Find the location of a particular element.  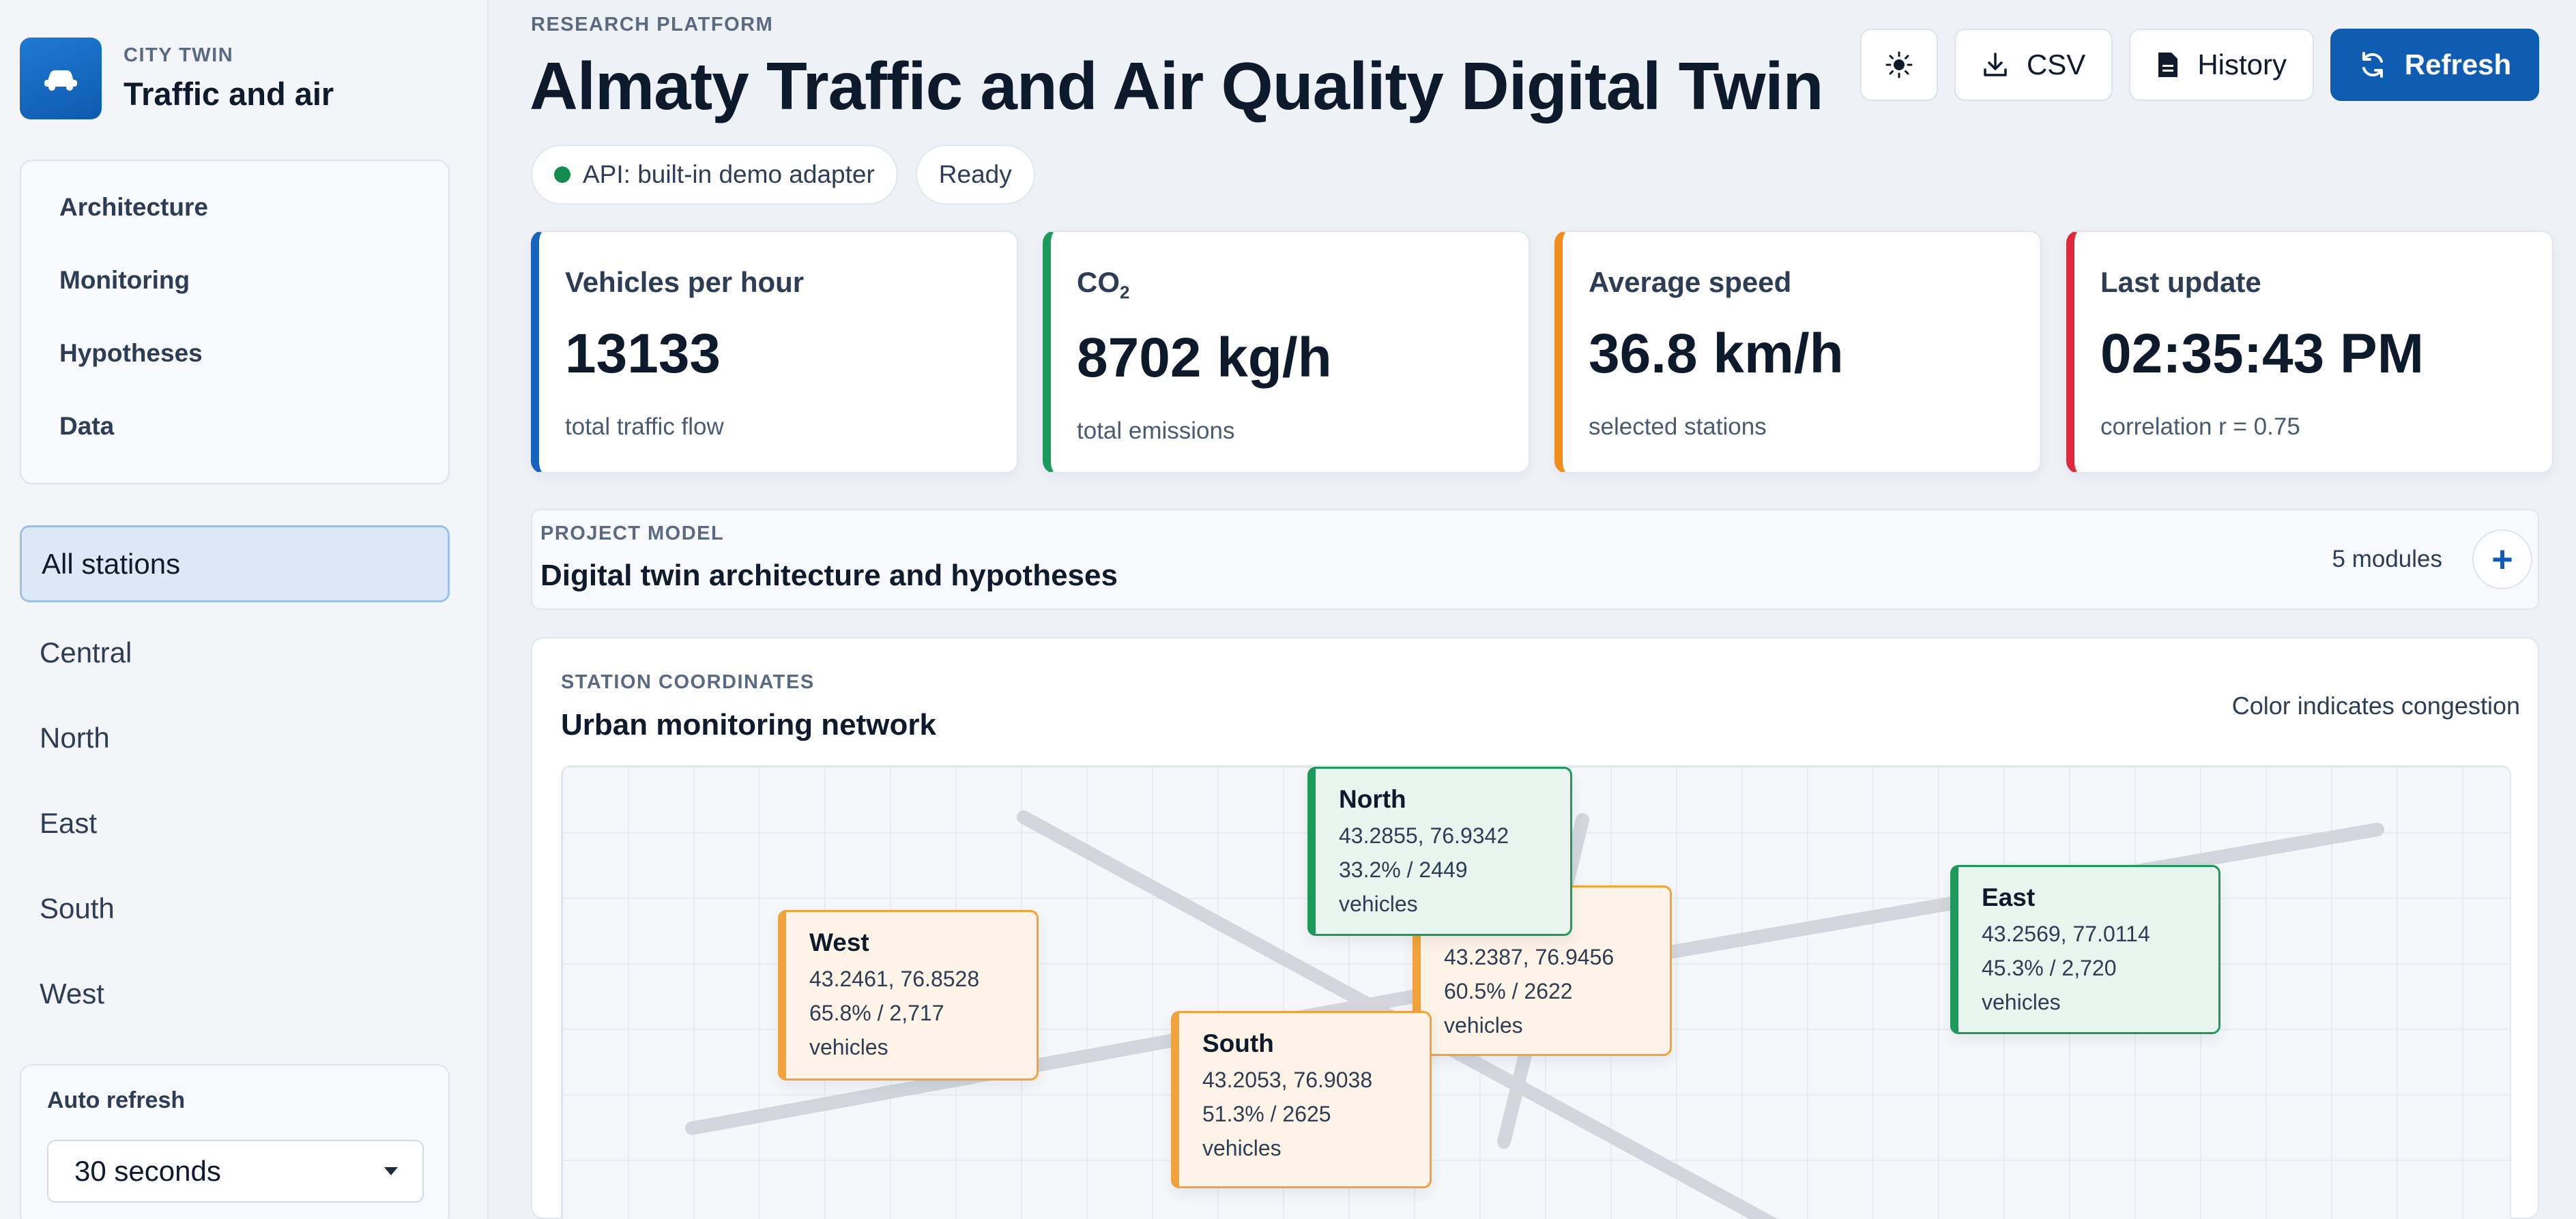

kpi-subtext: correlation r = 0.75 is located at coordinates (2200, 426).